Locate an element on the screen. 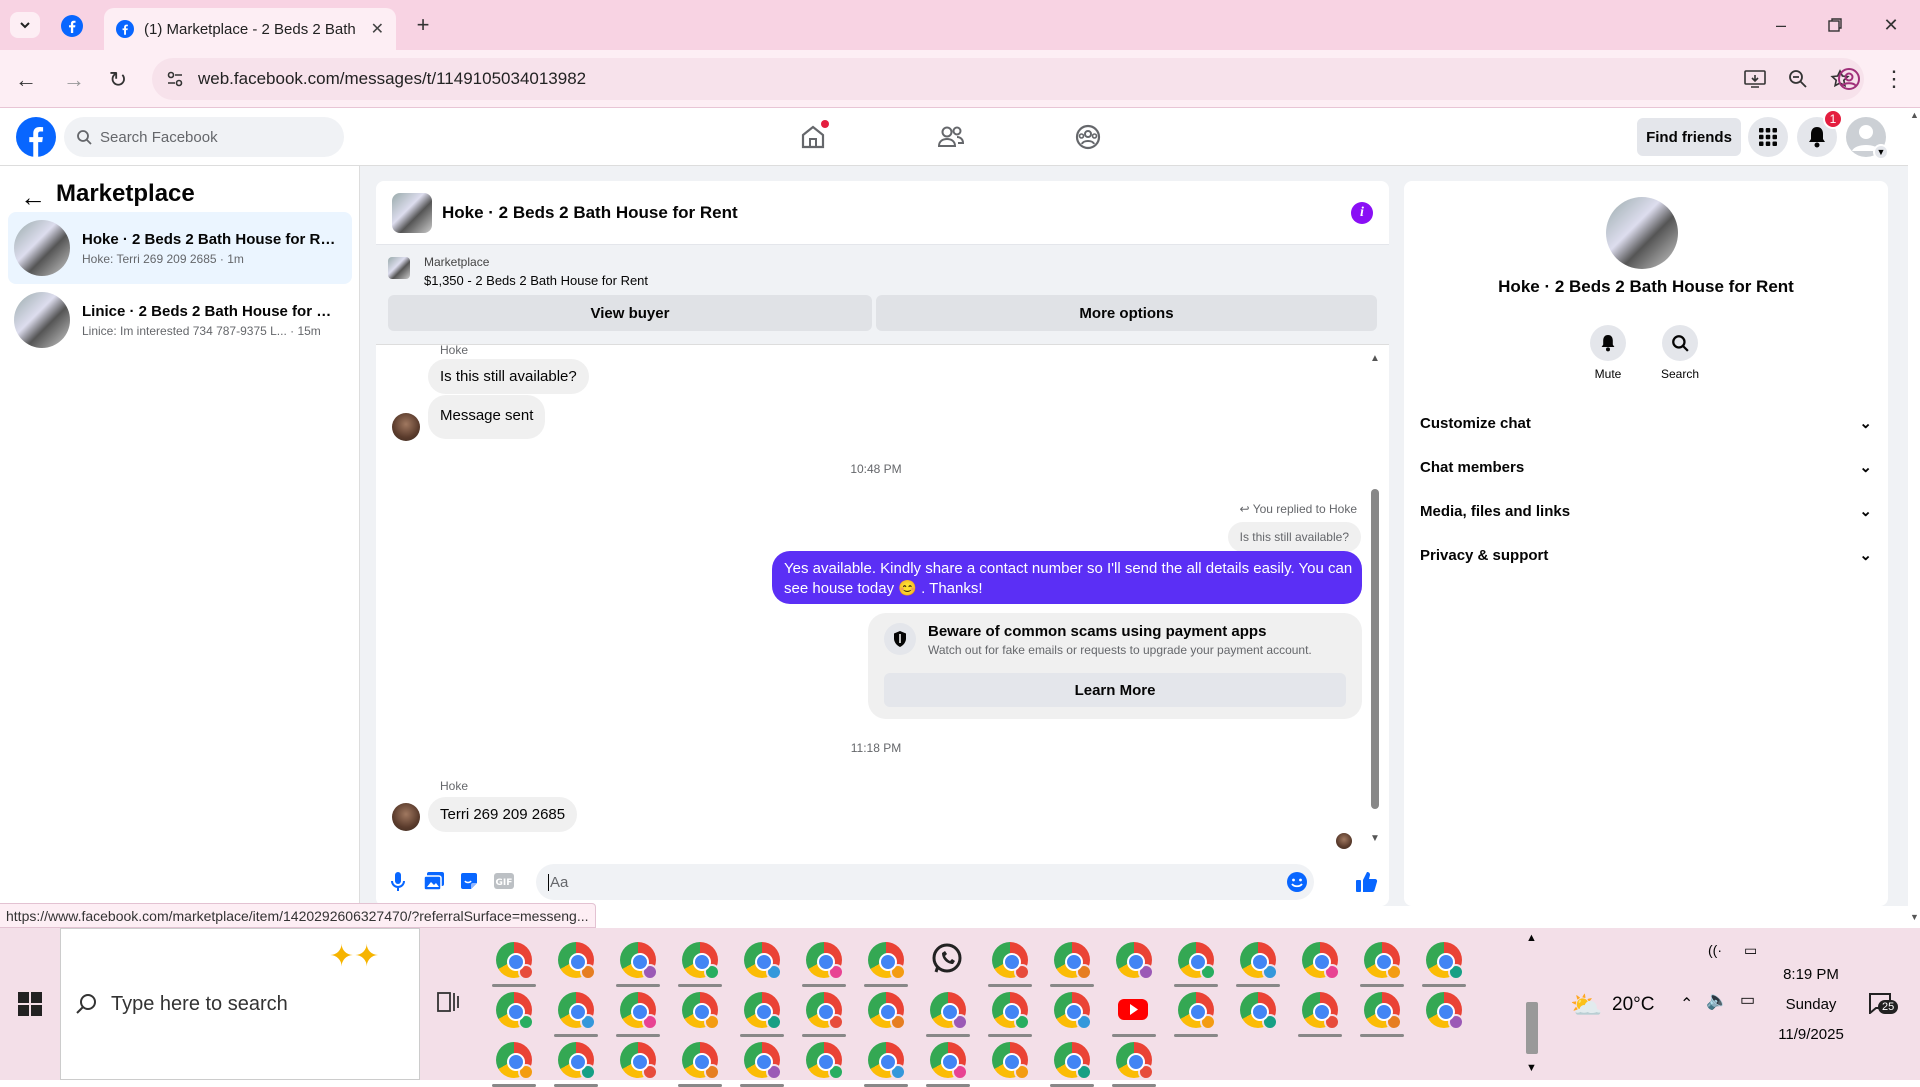  speaker-icon: 🔈 is located at coordinates (1717, 1000).